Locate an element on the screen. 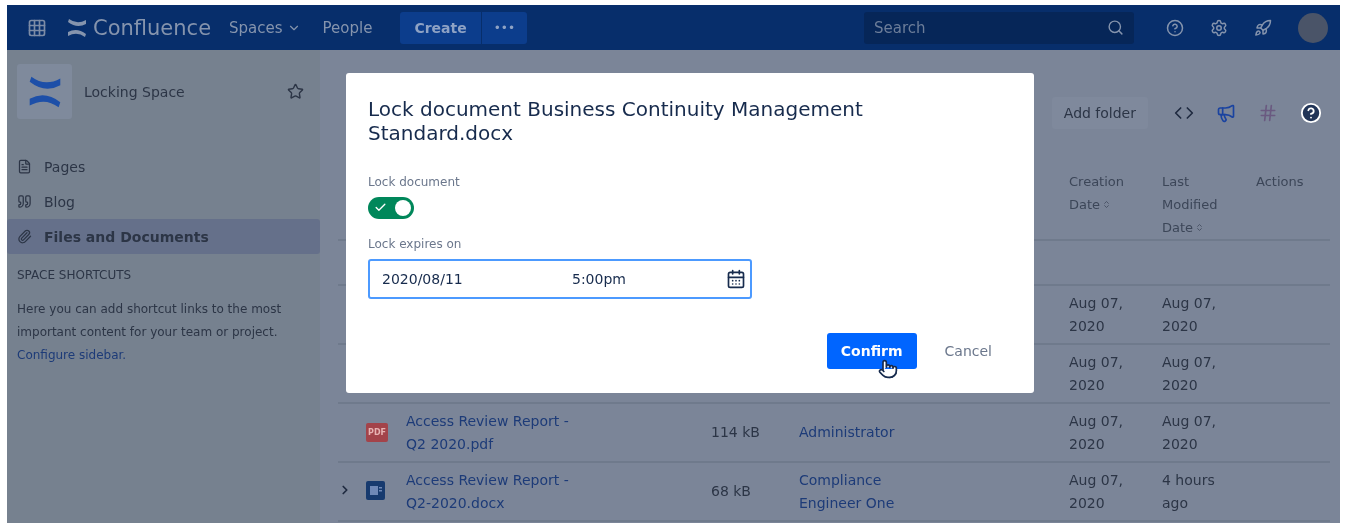  file-name-link: Access Review Report - Q2 2020.pdf is located at coordinates (496, 432).